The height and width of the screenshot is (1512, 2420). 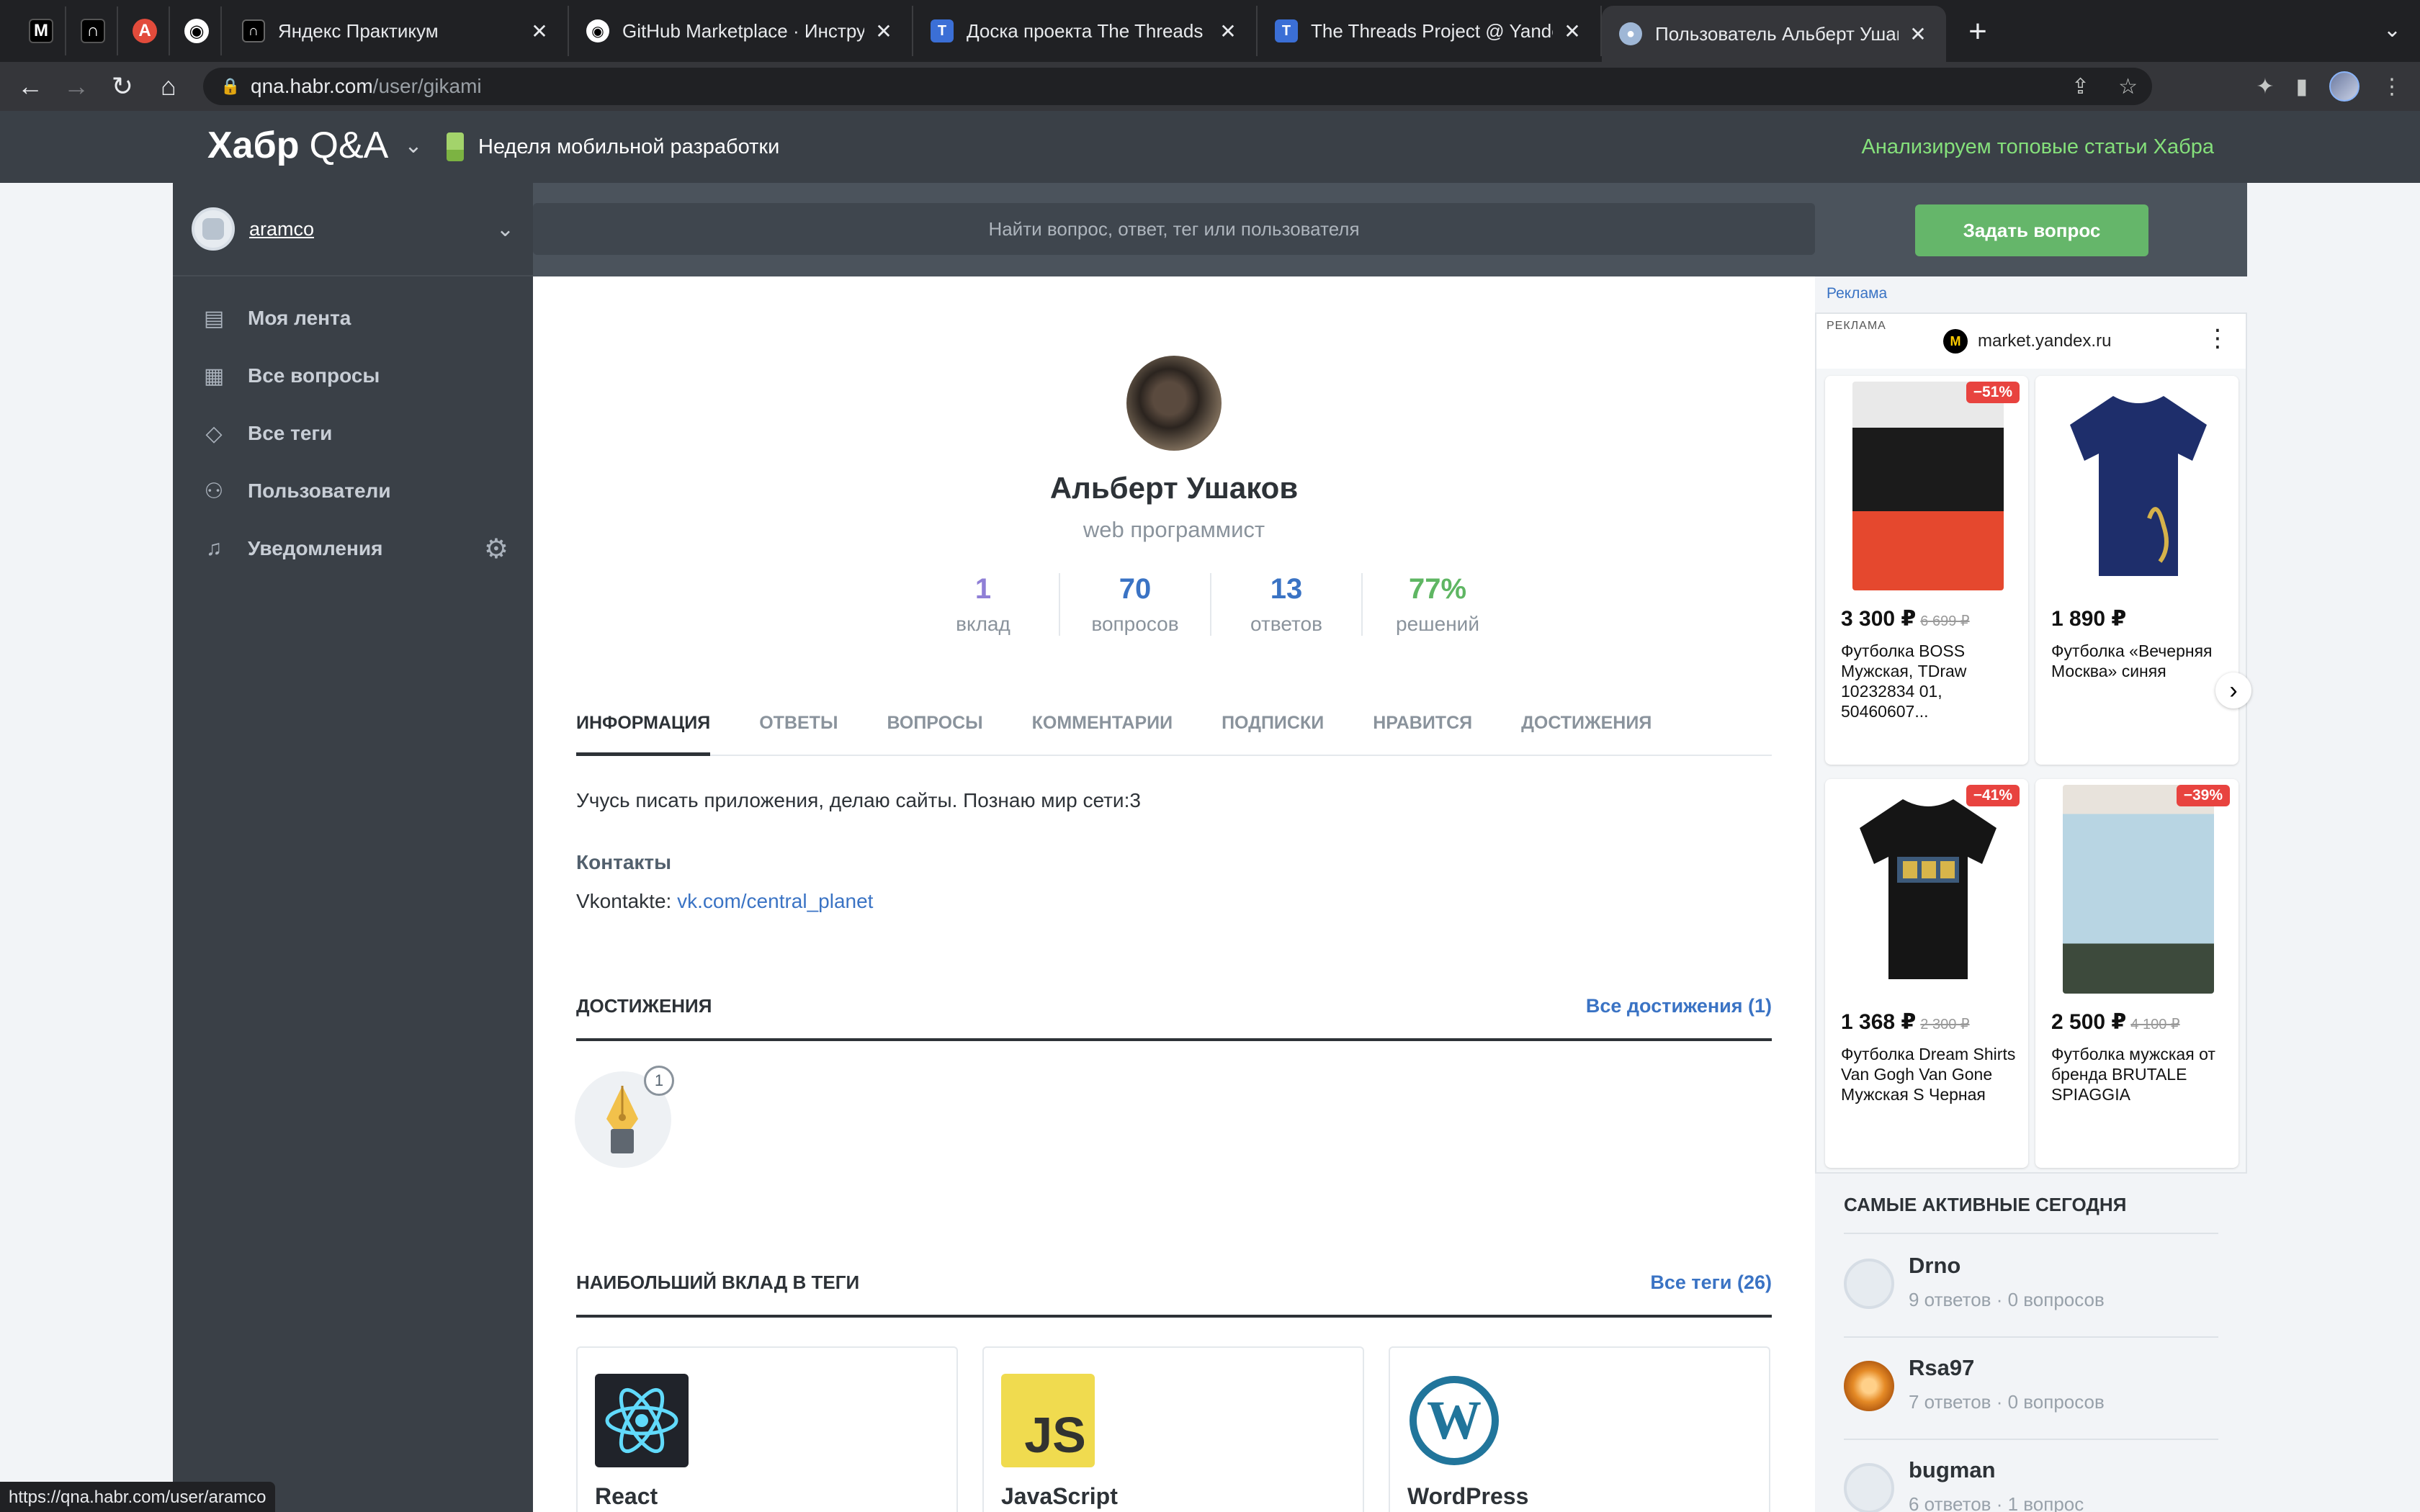 What do you see at coordinates (353, 433) in the screenshot?
I see `sidebar-item-tags: ◇ Все теги` at bounding box center [353, 433].